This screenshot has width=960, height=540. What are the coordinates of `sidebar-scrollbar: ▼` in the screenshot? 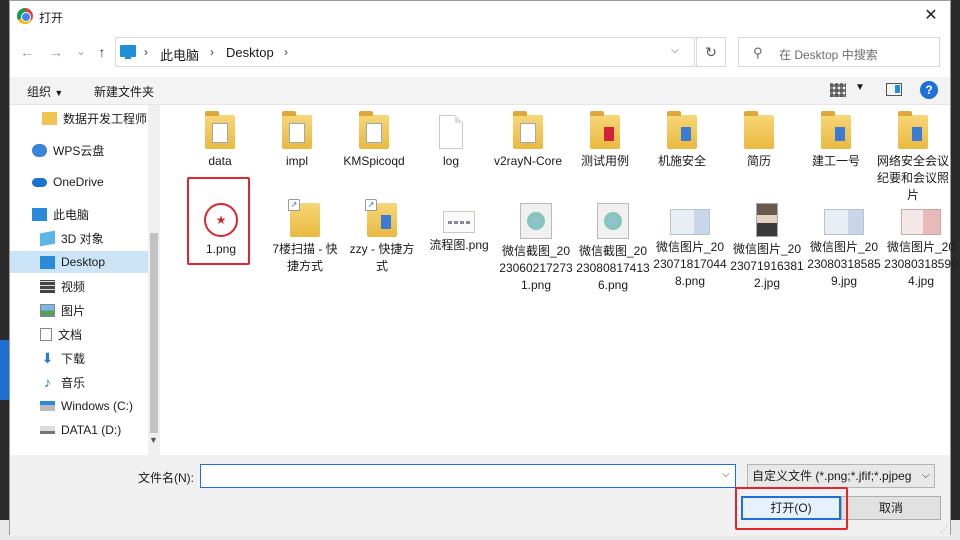 It's located at (154, 280).